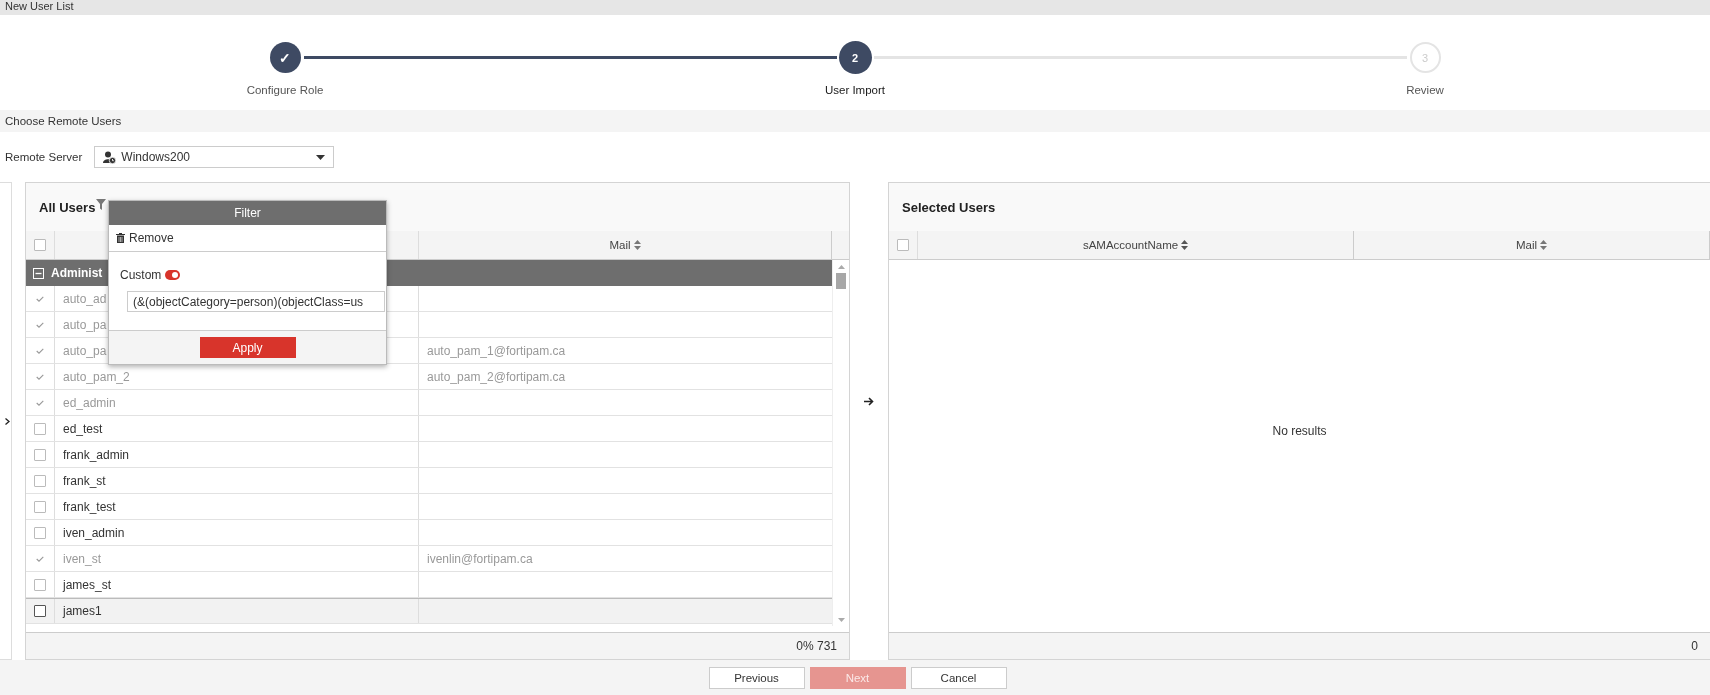  What do you see at coordinates (756, 677) in the screenshot?
I see `previous-button: Previous` at bounding box center [756, 677].